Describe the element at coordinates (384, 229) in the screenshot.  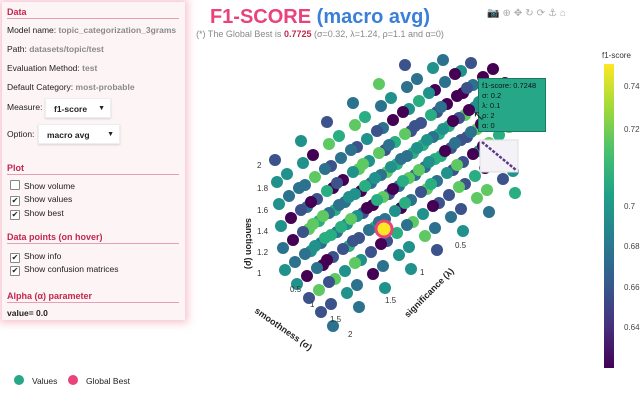
I see `global-best-point` at that location.